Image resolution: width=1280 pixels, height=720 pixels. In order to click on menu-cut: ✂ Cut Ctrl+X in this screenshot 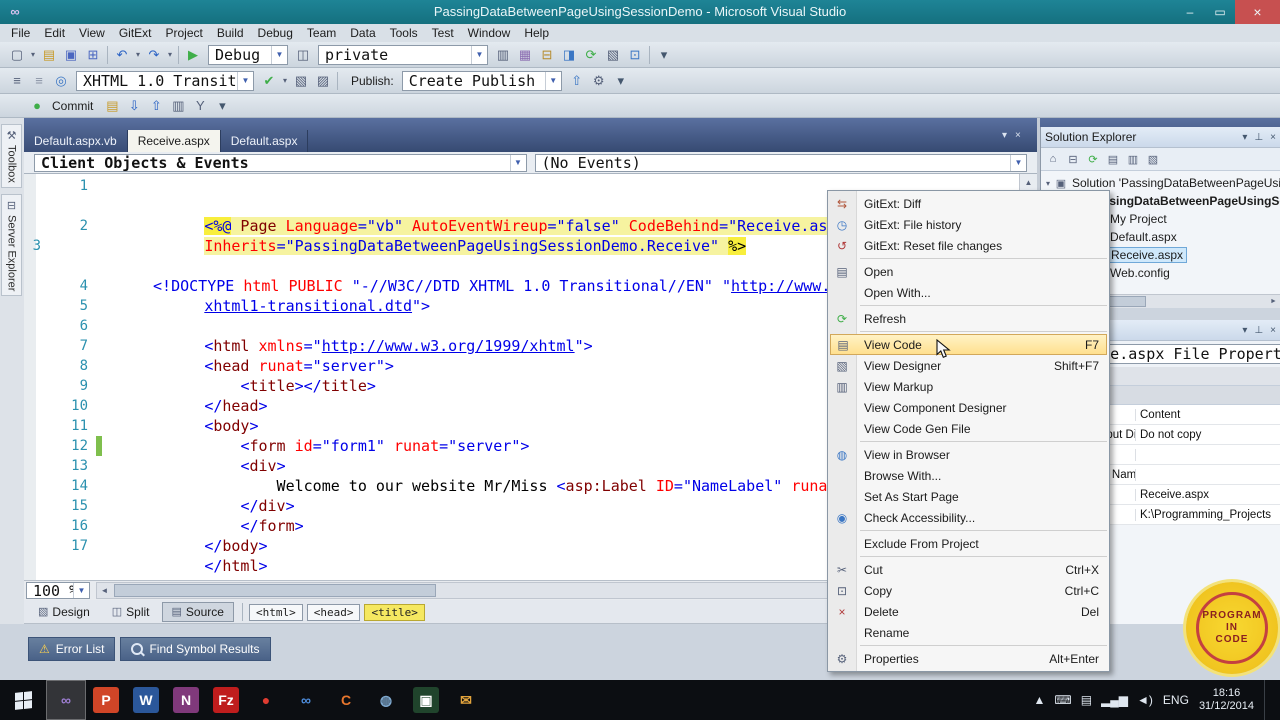, I will do `click(968, 569)`.